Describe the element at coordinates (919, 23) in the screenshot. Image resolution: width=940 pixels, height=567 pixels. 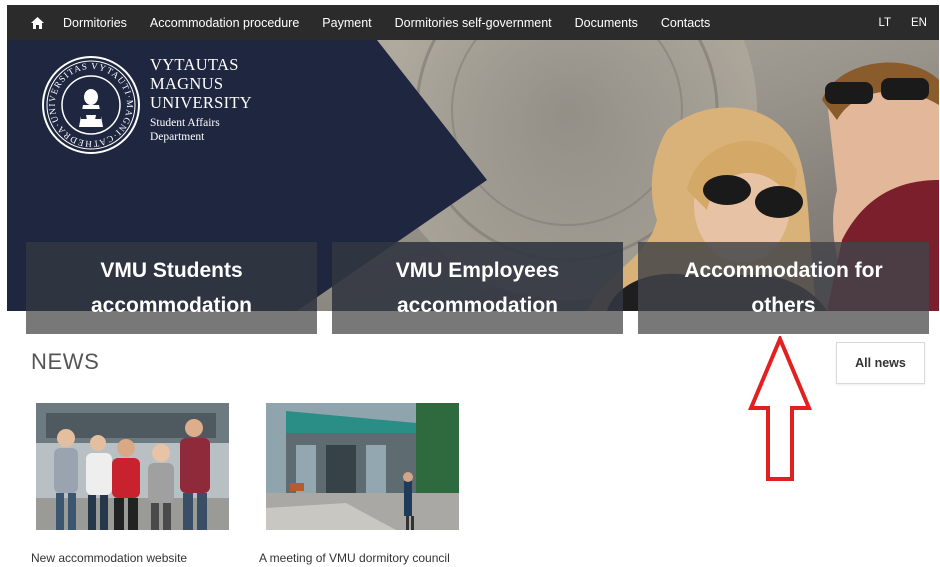
I see `lang-en: EN` at that location.